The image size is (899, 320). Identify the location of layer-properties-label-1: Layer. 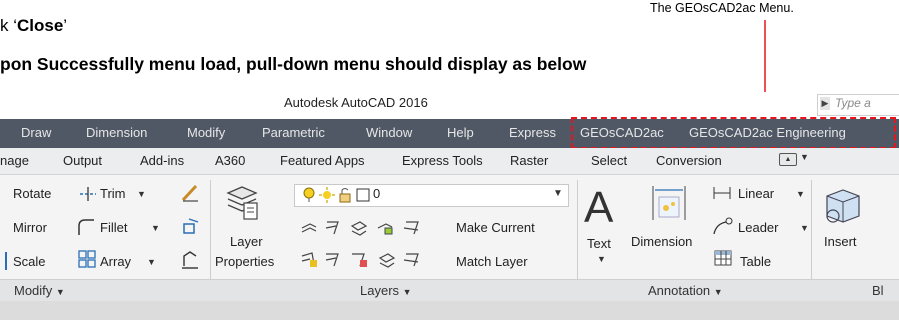
(246, 241).